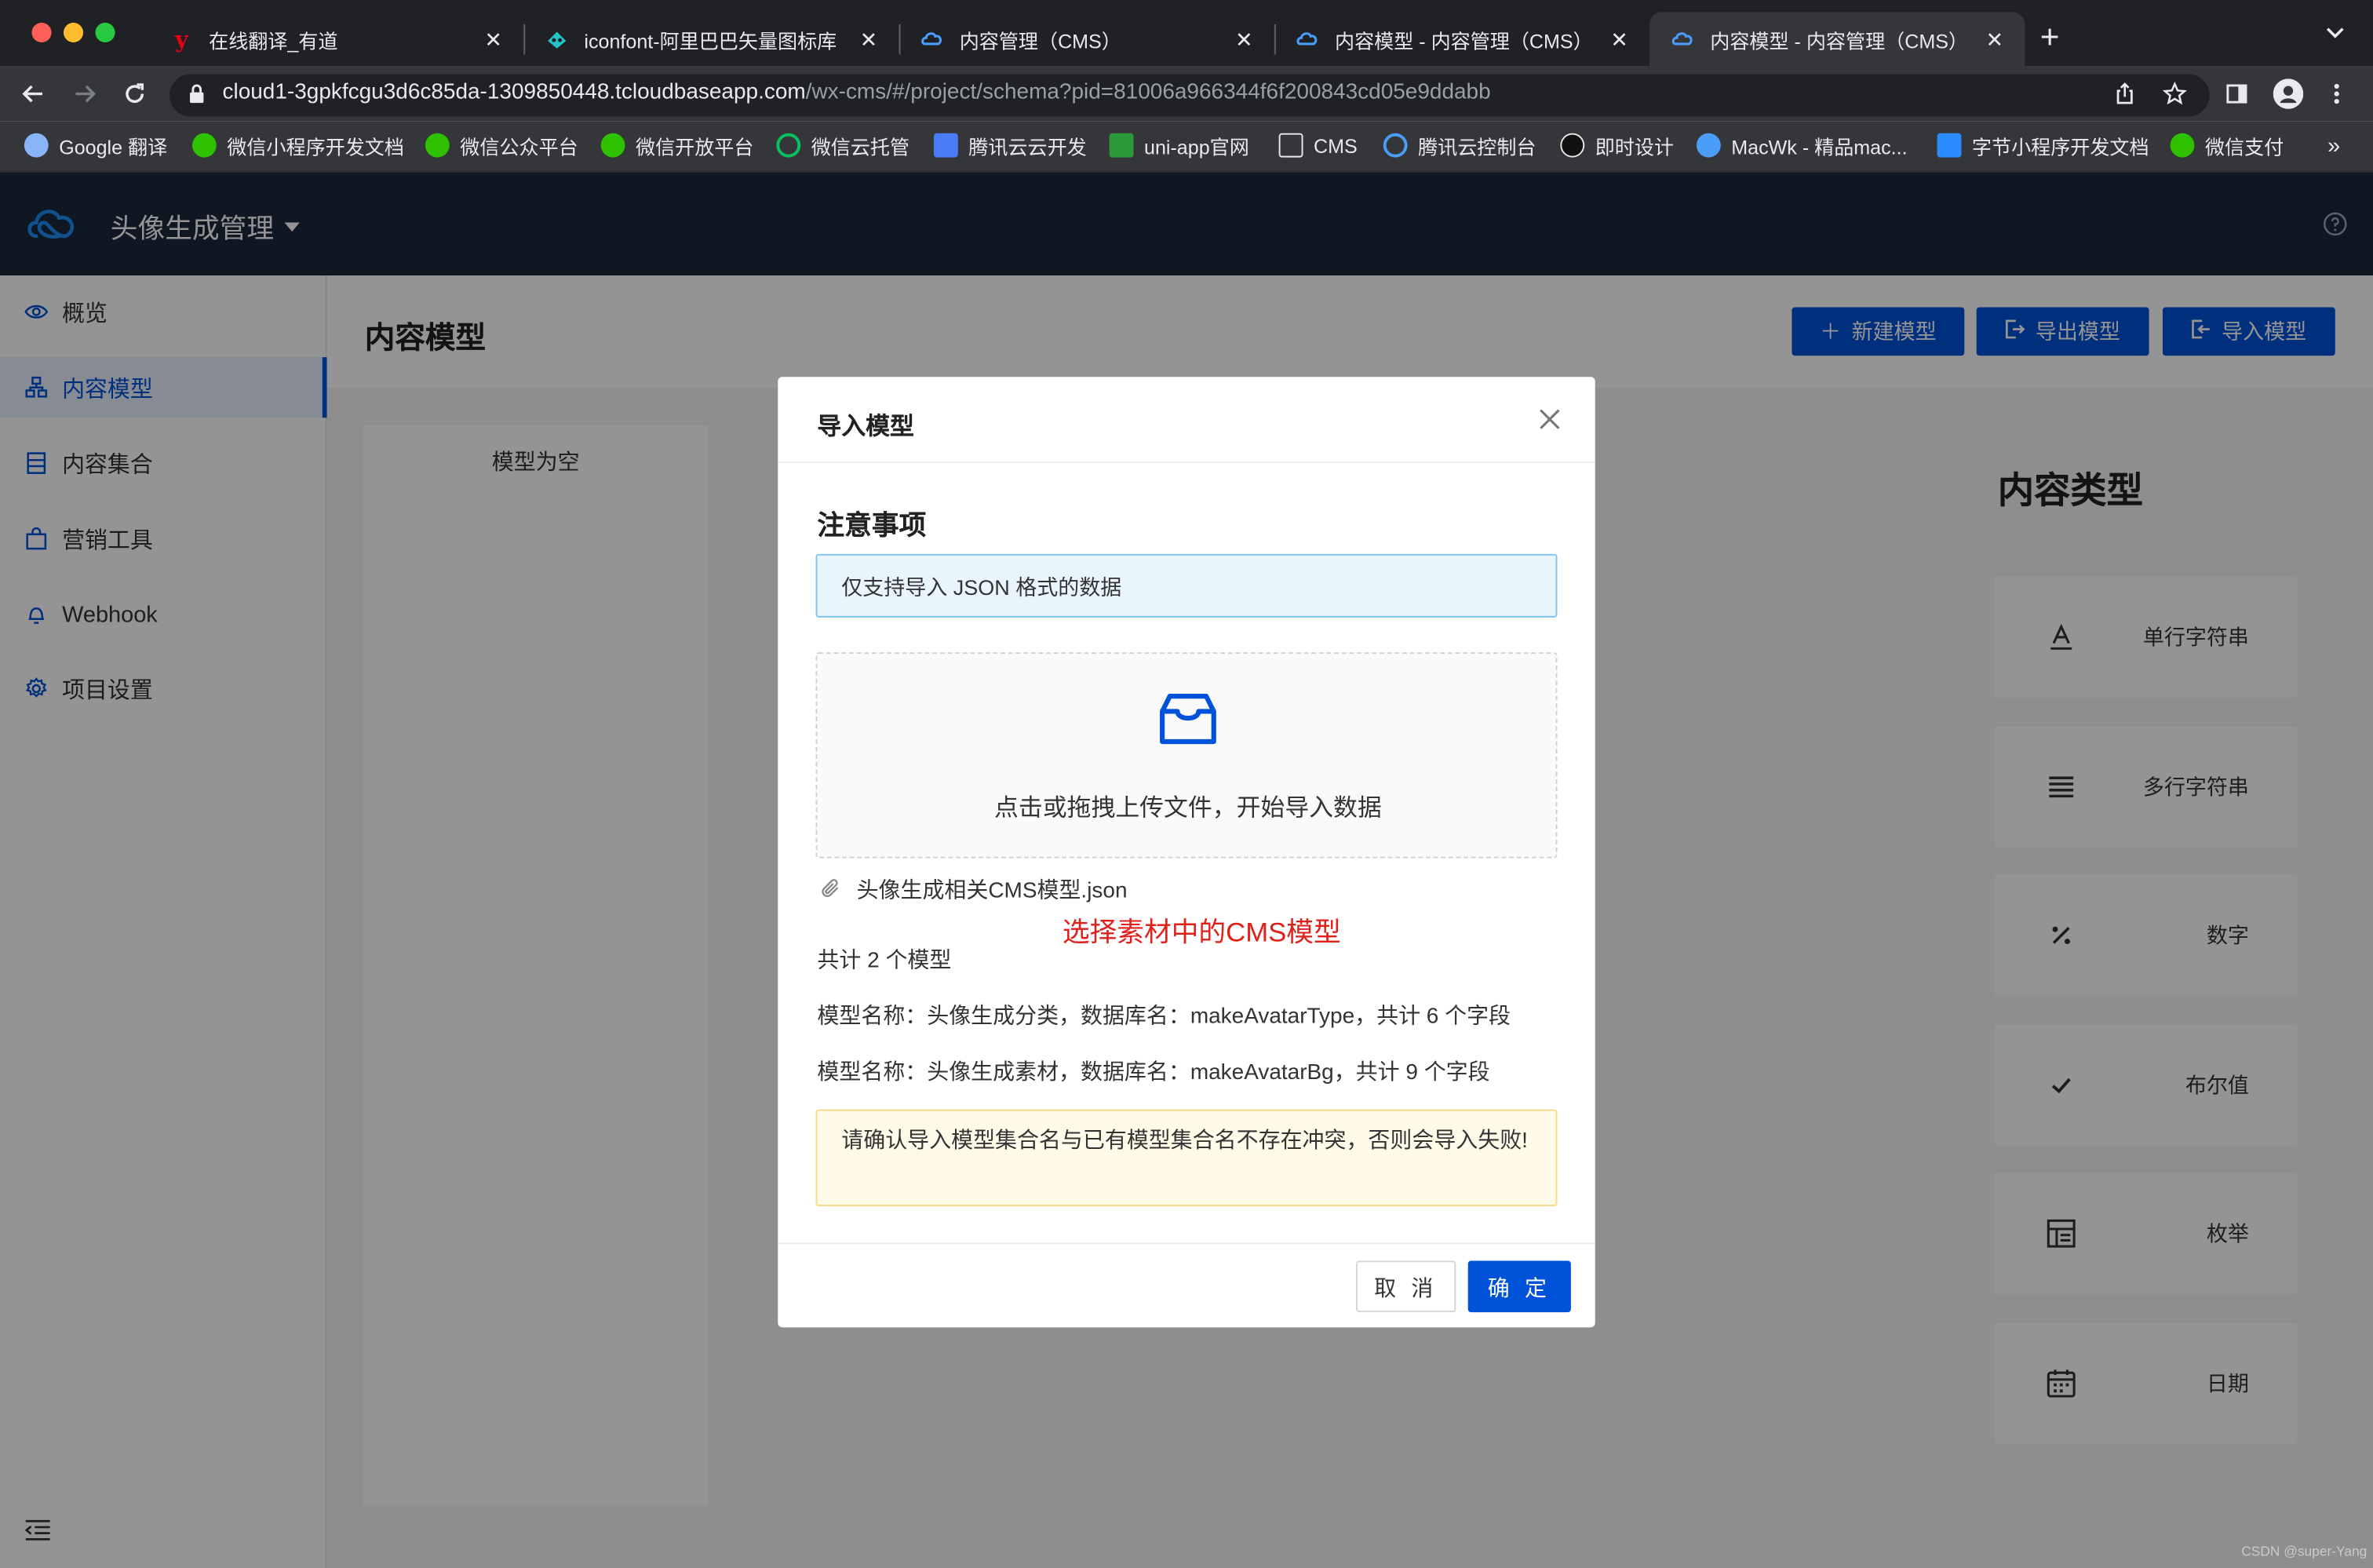  What do you see at coordinates (1010, 145) in the screenshot?
I see `bookmark-item: 腾讯云云开发` at bounding box center [1010, 145].